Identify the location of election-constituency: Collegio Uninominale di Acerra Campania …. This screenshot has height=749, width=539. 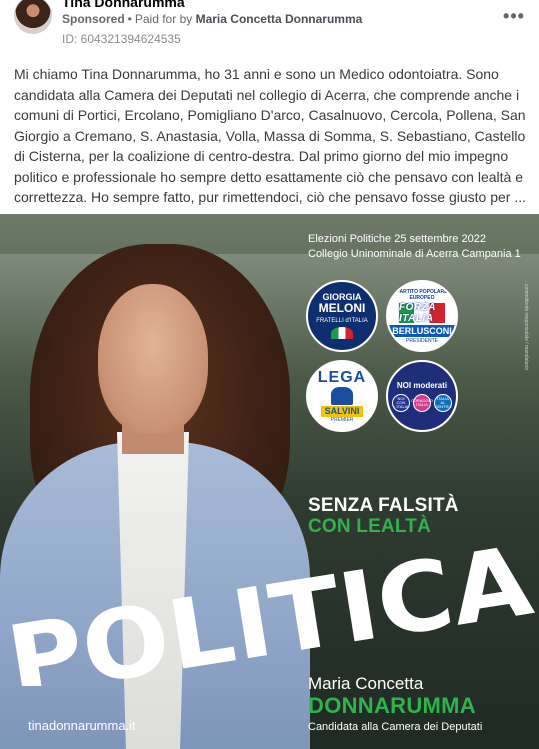
(414, 254).